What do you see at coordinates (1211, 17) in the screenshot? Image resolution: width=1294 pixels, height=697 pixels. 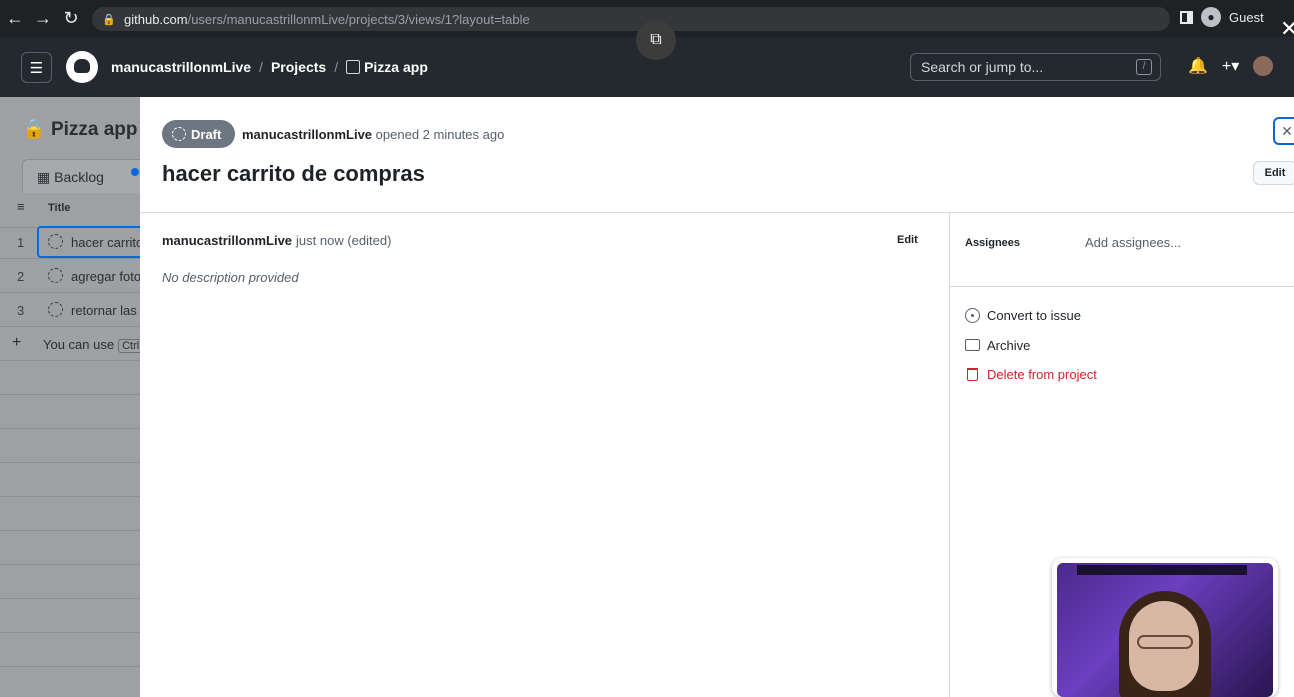 I see `guest-avatar-icon: ●` at bounding box center [1211, 17].